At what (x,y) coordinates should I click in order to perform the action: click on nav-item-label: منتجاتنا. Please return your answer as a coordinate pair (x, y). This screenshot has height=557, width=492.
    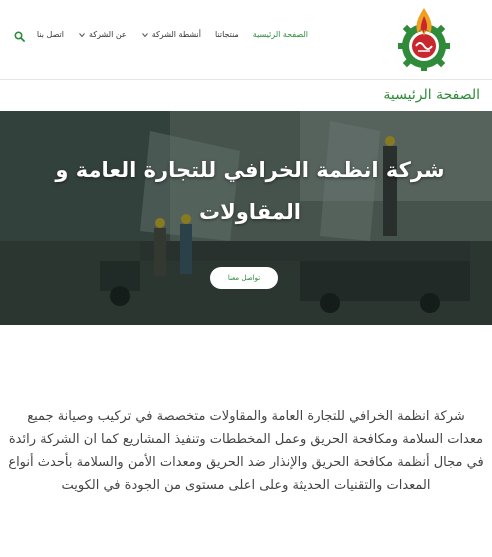
    Looking at the image, I should click on (227, 34).